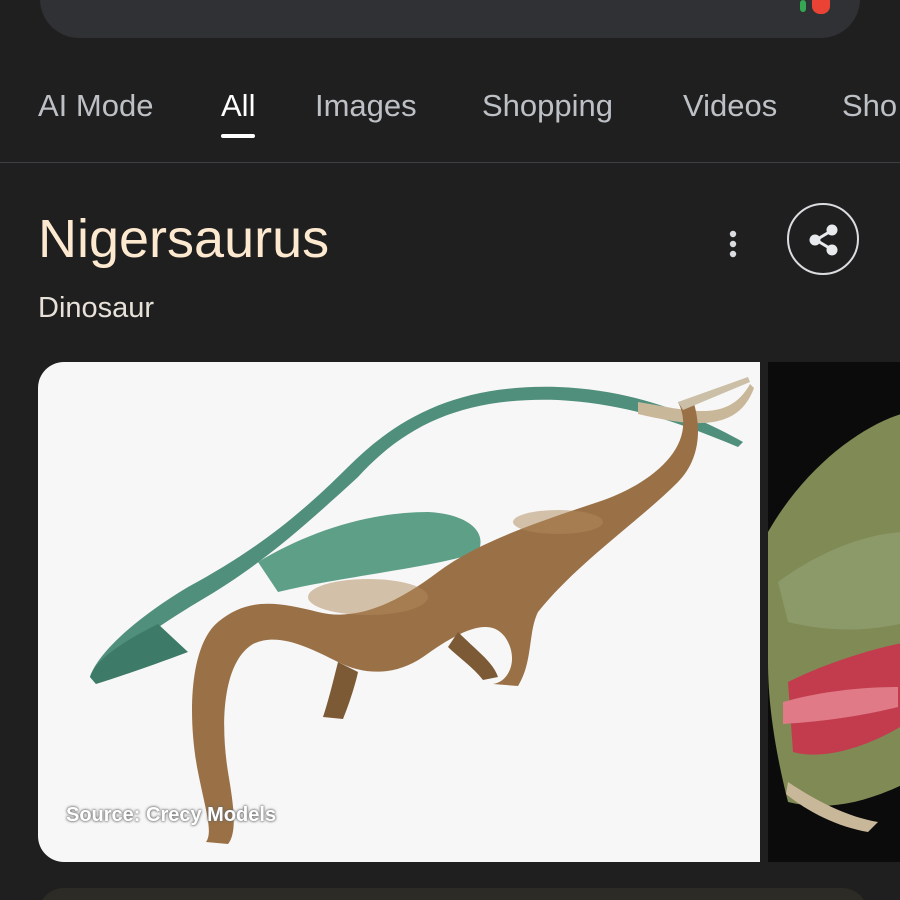 The image size is (900, 900). I want to click on tab-shopping-truncated: Sho, so click(869, 106).